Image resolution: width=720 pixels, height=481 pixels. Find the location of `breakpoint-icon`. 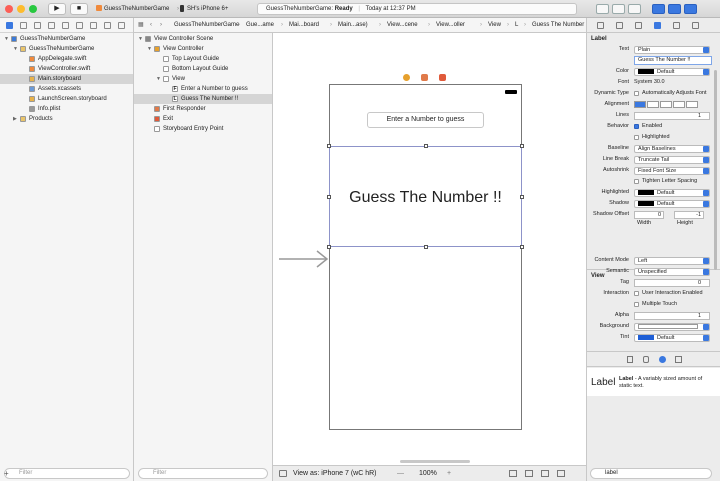

breakpoint-icon is located at coordinates (107, 25).